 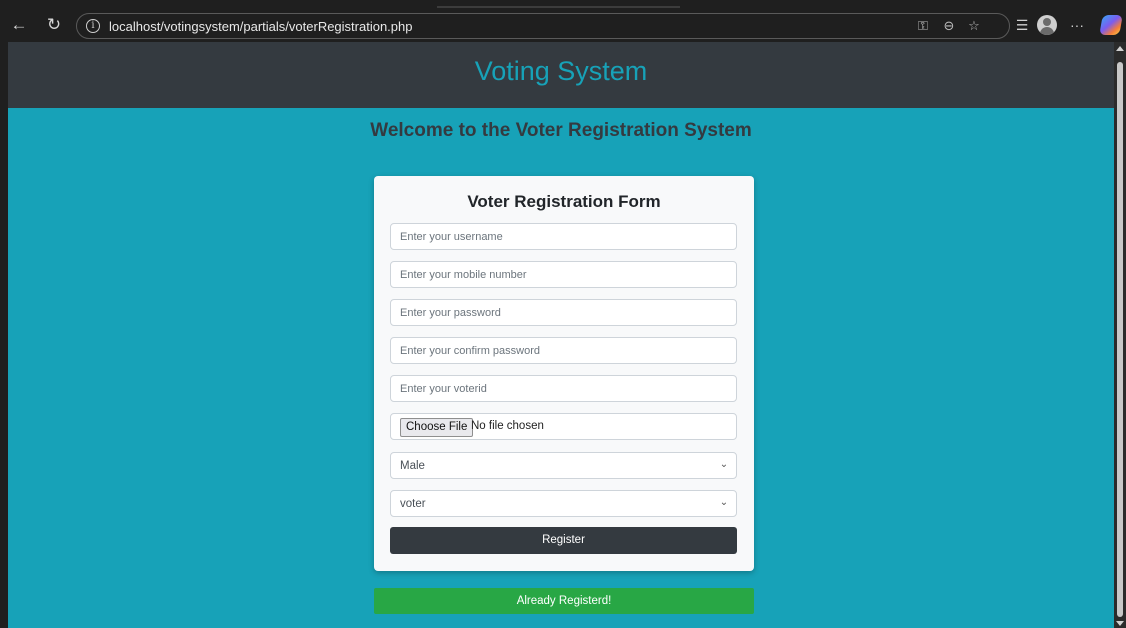 What do you see at coordinates (561, 130) in the screenshot?
I see `welcome-heading: Welcome to the Voter Registration System` at bounding box center [561, 130].